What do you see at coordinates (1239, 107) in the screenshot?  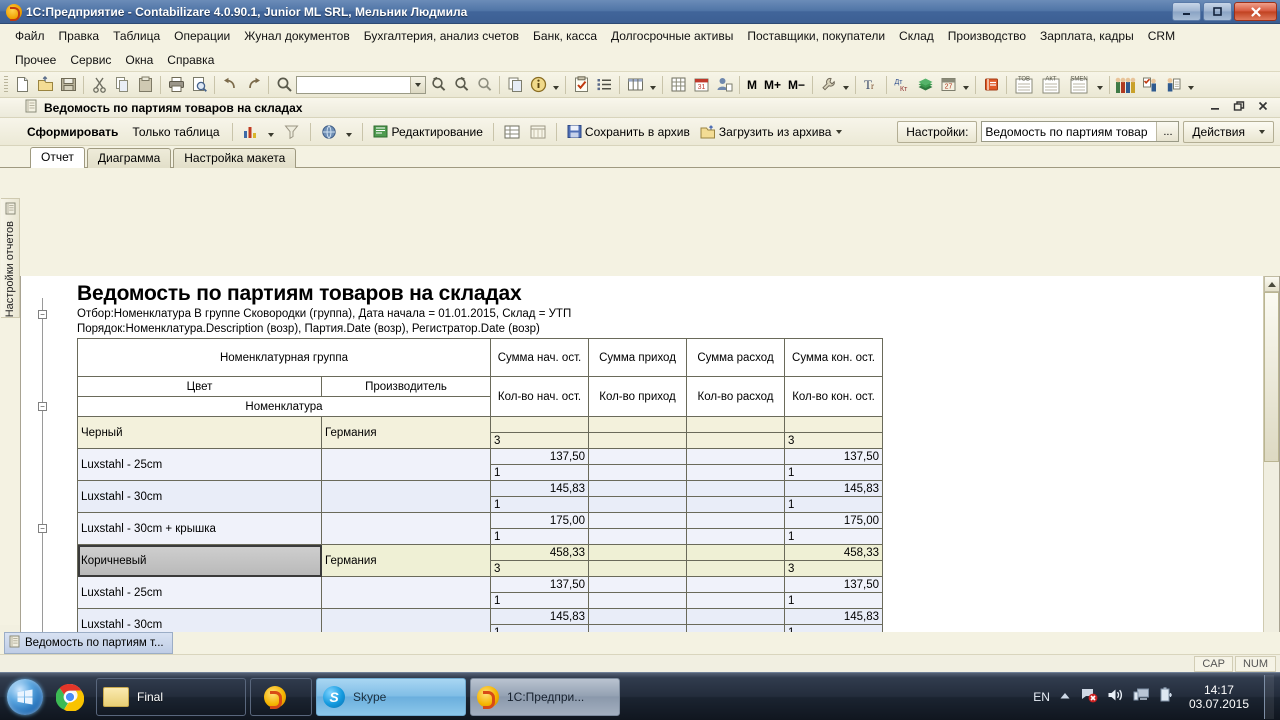 I see `report-restore-button` at bounding box center [1239, 107].